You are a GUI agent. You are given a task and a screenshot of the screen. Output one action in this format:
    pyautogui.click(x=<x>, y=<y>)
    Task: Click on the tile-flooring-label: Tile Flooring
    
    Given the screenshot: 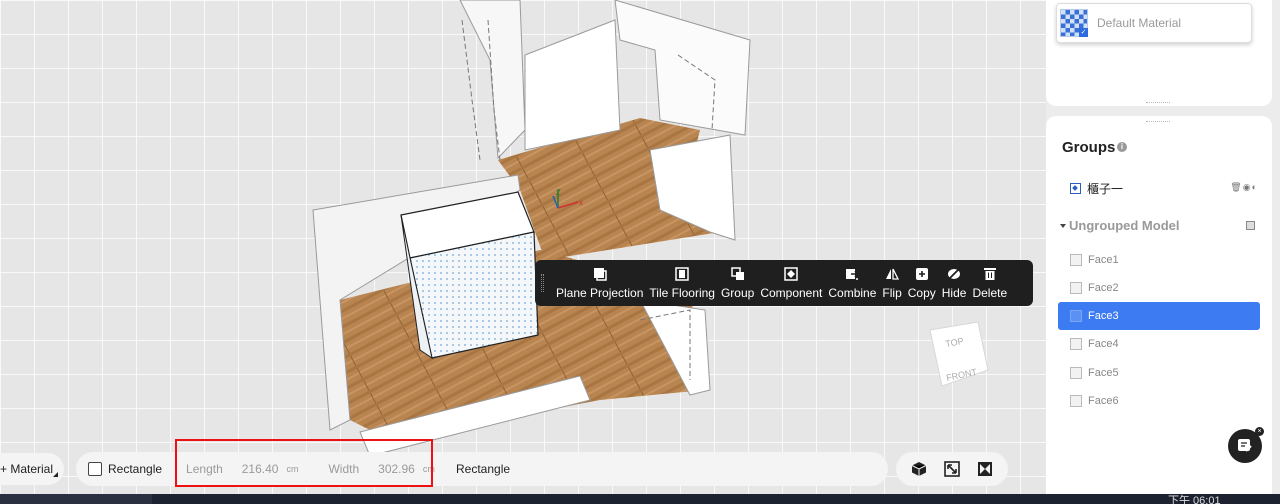 What is the action you would take?
    pyautogui.click(x=682, y=292)
    